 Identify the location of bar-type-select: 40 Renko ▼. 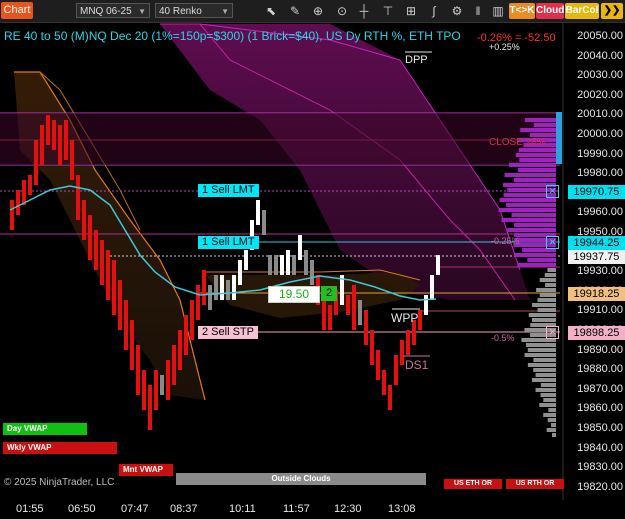
(194, 10).